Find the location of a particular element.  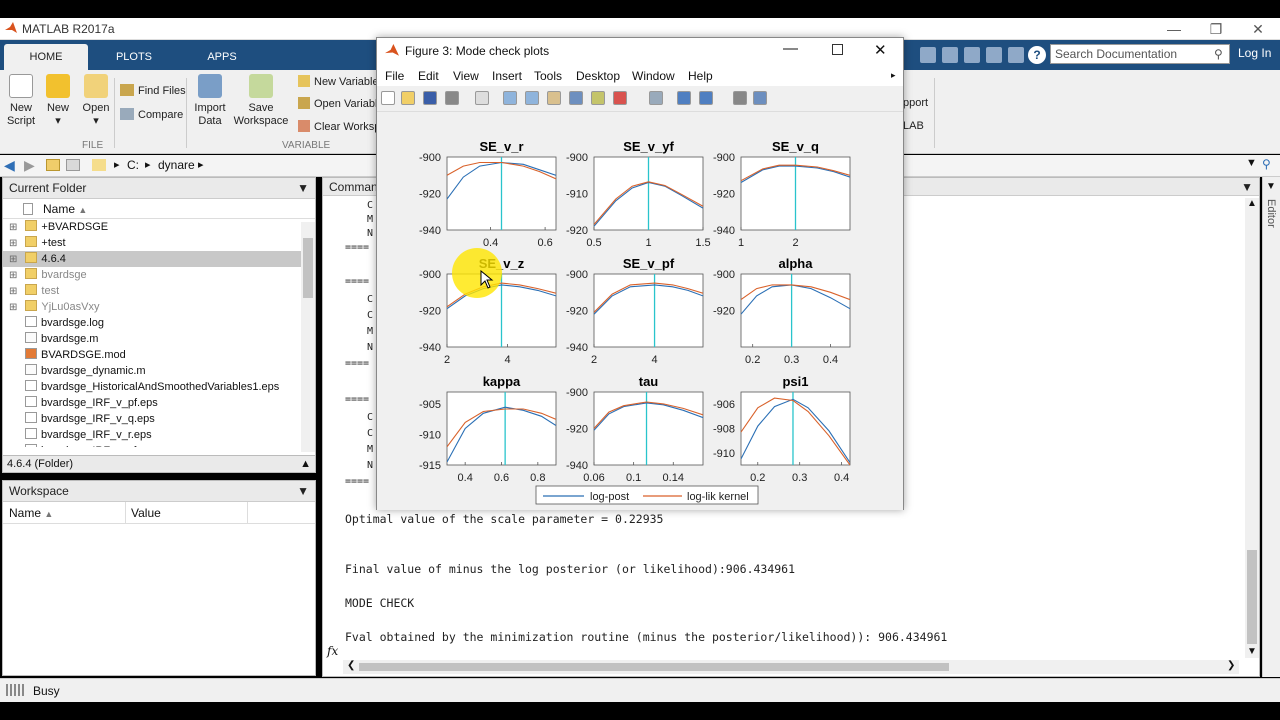

colorbar-icon is located at coordinates (684, 98).